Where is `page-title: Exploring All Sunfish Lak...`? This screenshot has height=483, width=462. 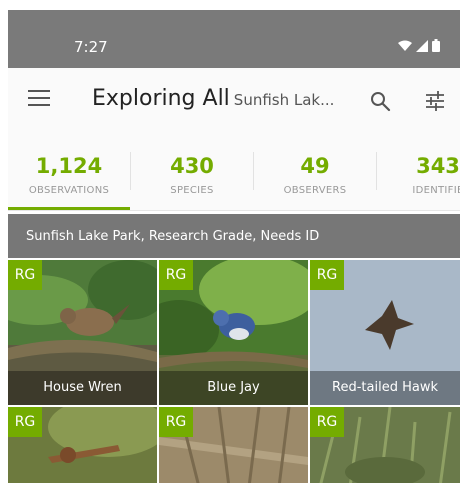
page-title: Exploring All Sunfish Lak... is located at coordinates (227, 98).